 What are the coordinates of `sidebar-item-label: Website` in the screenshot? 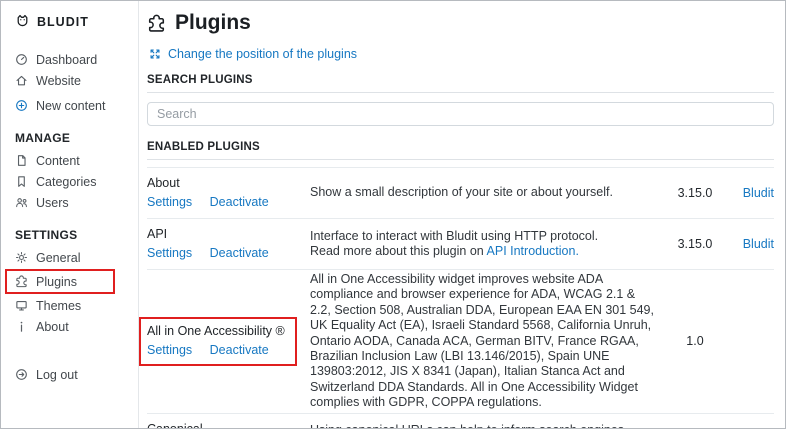 It's located at (58, 80).